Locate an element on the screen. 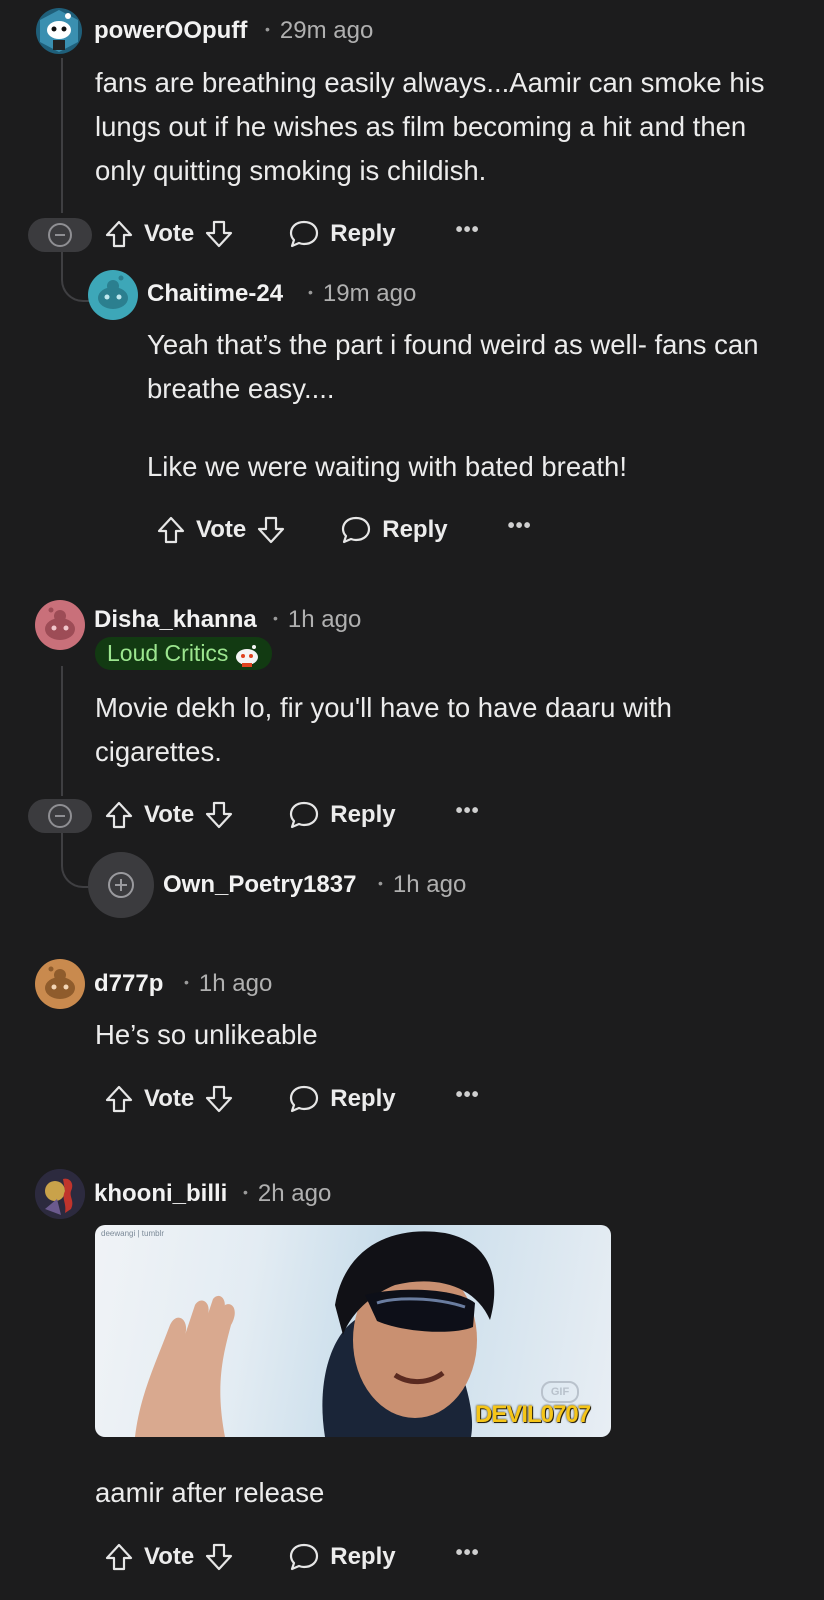  timestamp: 2h ago is located at coordinates (287, 1194).